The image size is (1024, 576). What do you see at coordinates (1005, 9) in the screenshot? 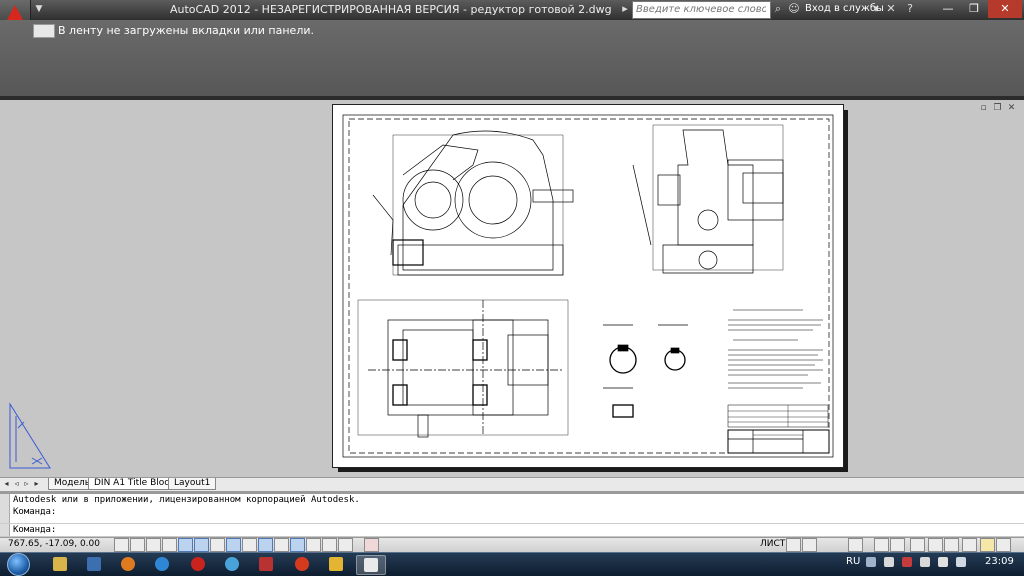
I see `close-button: ✕` at bounding box center [1005, 9].